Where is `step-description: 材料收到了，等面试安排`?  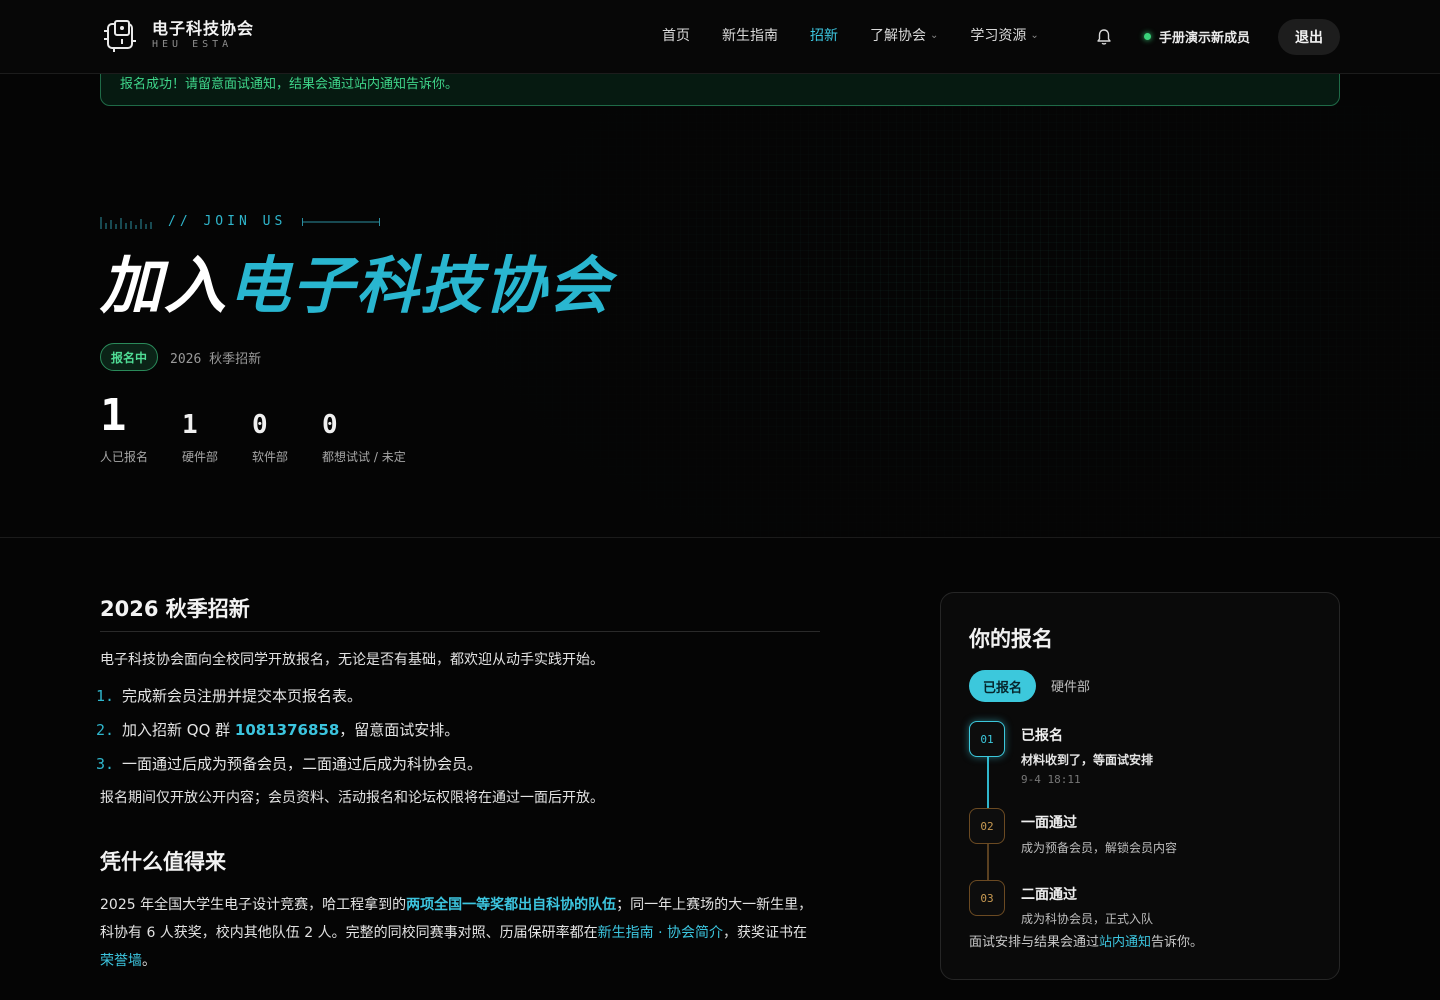 step-description: 材料收到了，等面试安排 is located at coordinates (1087, 760).